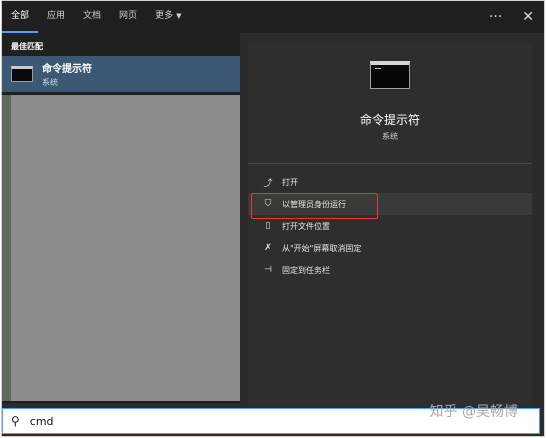  What do you see at coordinates (390, 136) in the screenshot?
I see `app-subtitle: 系统` at bounding box center [390, 136].